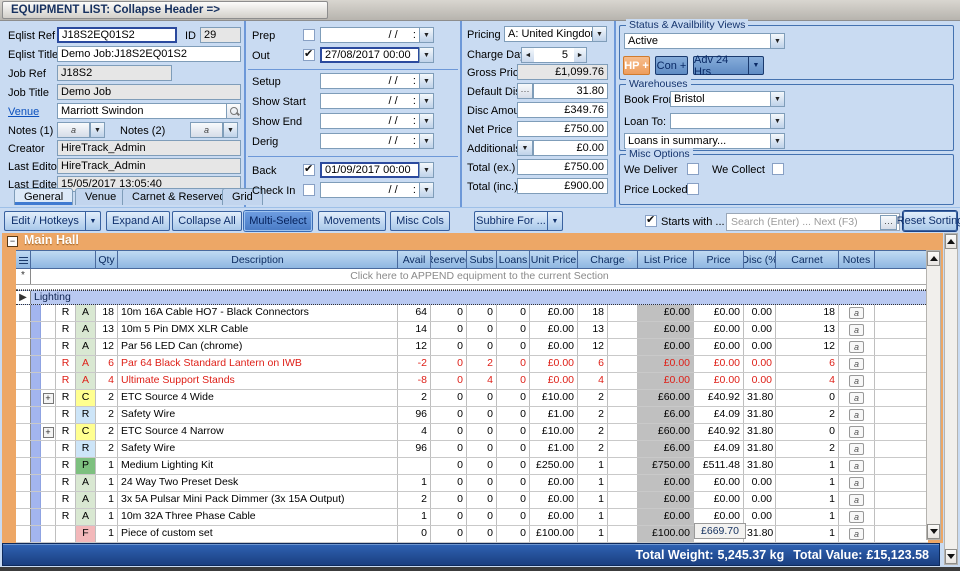 The width and height of the screenshot is (960, 571). Describe the element at coordinates (138, 221) in the screenshot. I see `expand-all-button: Expand All` at that location.